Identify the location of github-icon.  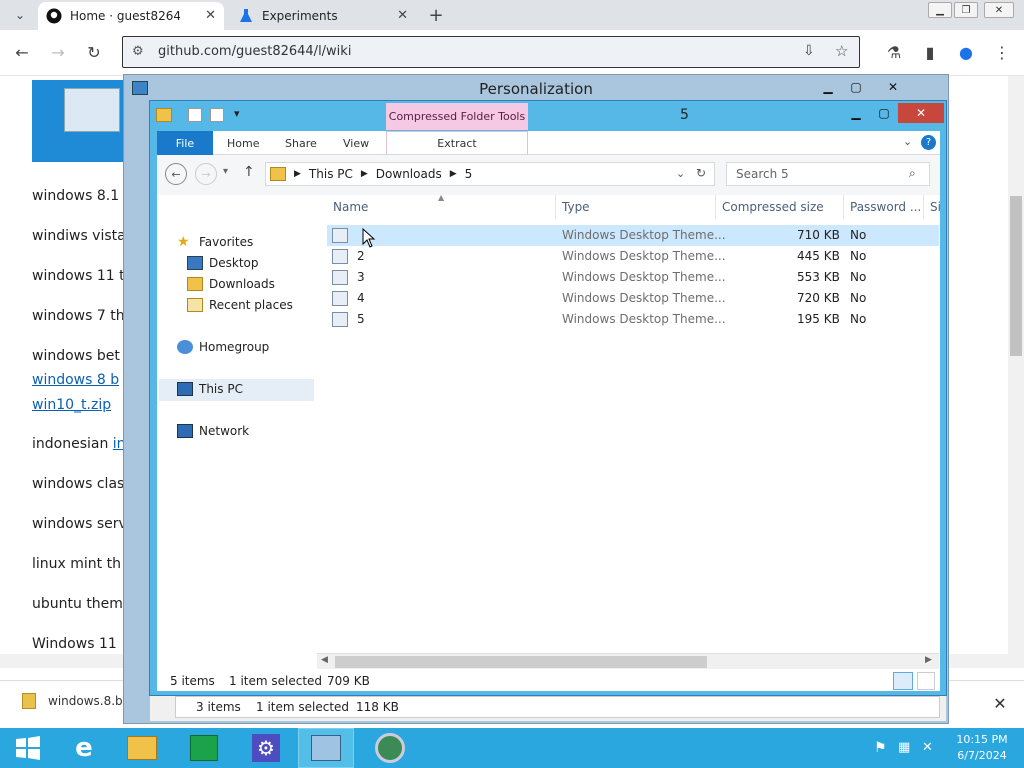
(54, 16).